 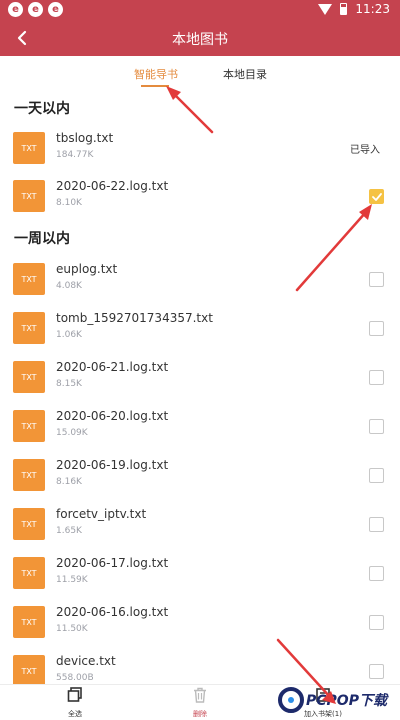 What do you see at coordinates (245, 74) in the screenshot?
I see `tab-local-directory: 本地目录` at bounding box center [245, 74].